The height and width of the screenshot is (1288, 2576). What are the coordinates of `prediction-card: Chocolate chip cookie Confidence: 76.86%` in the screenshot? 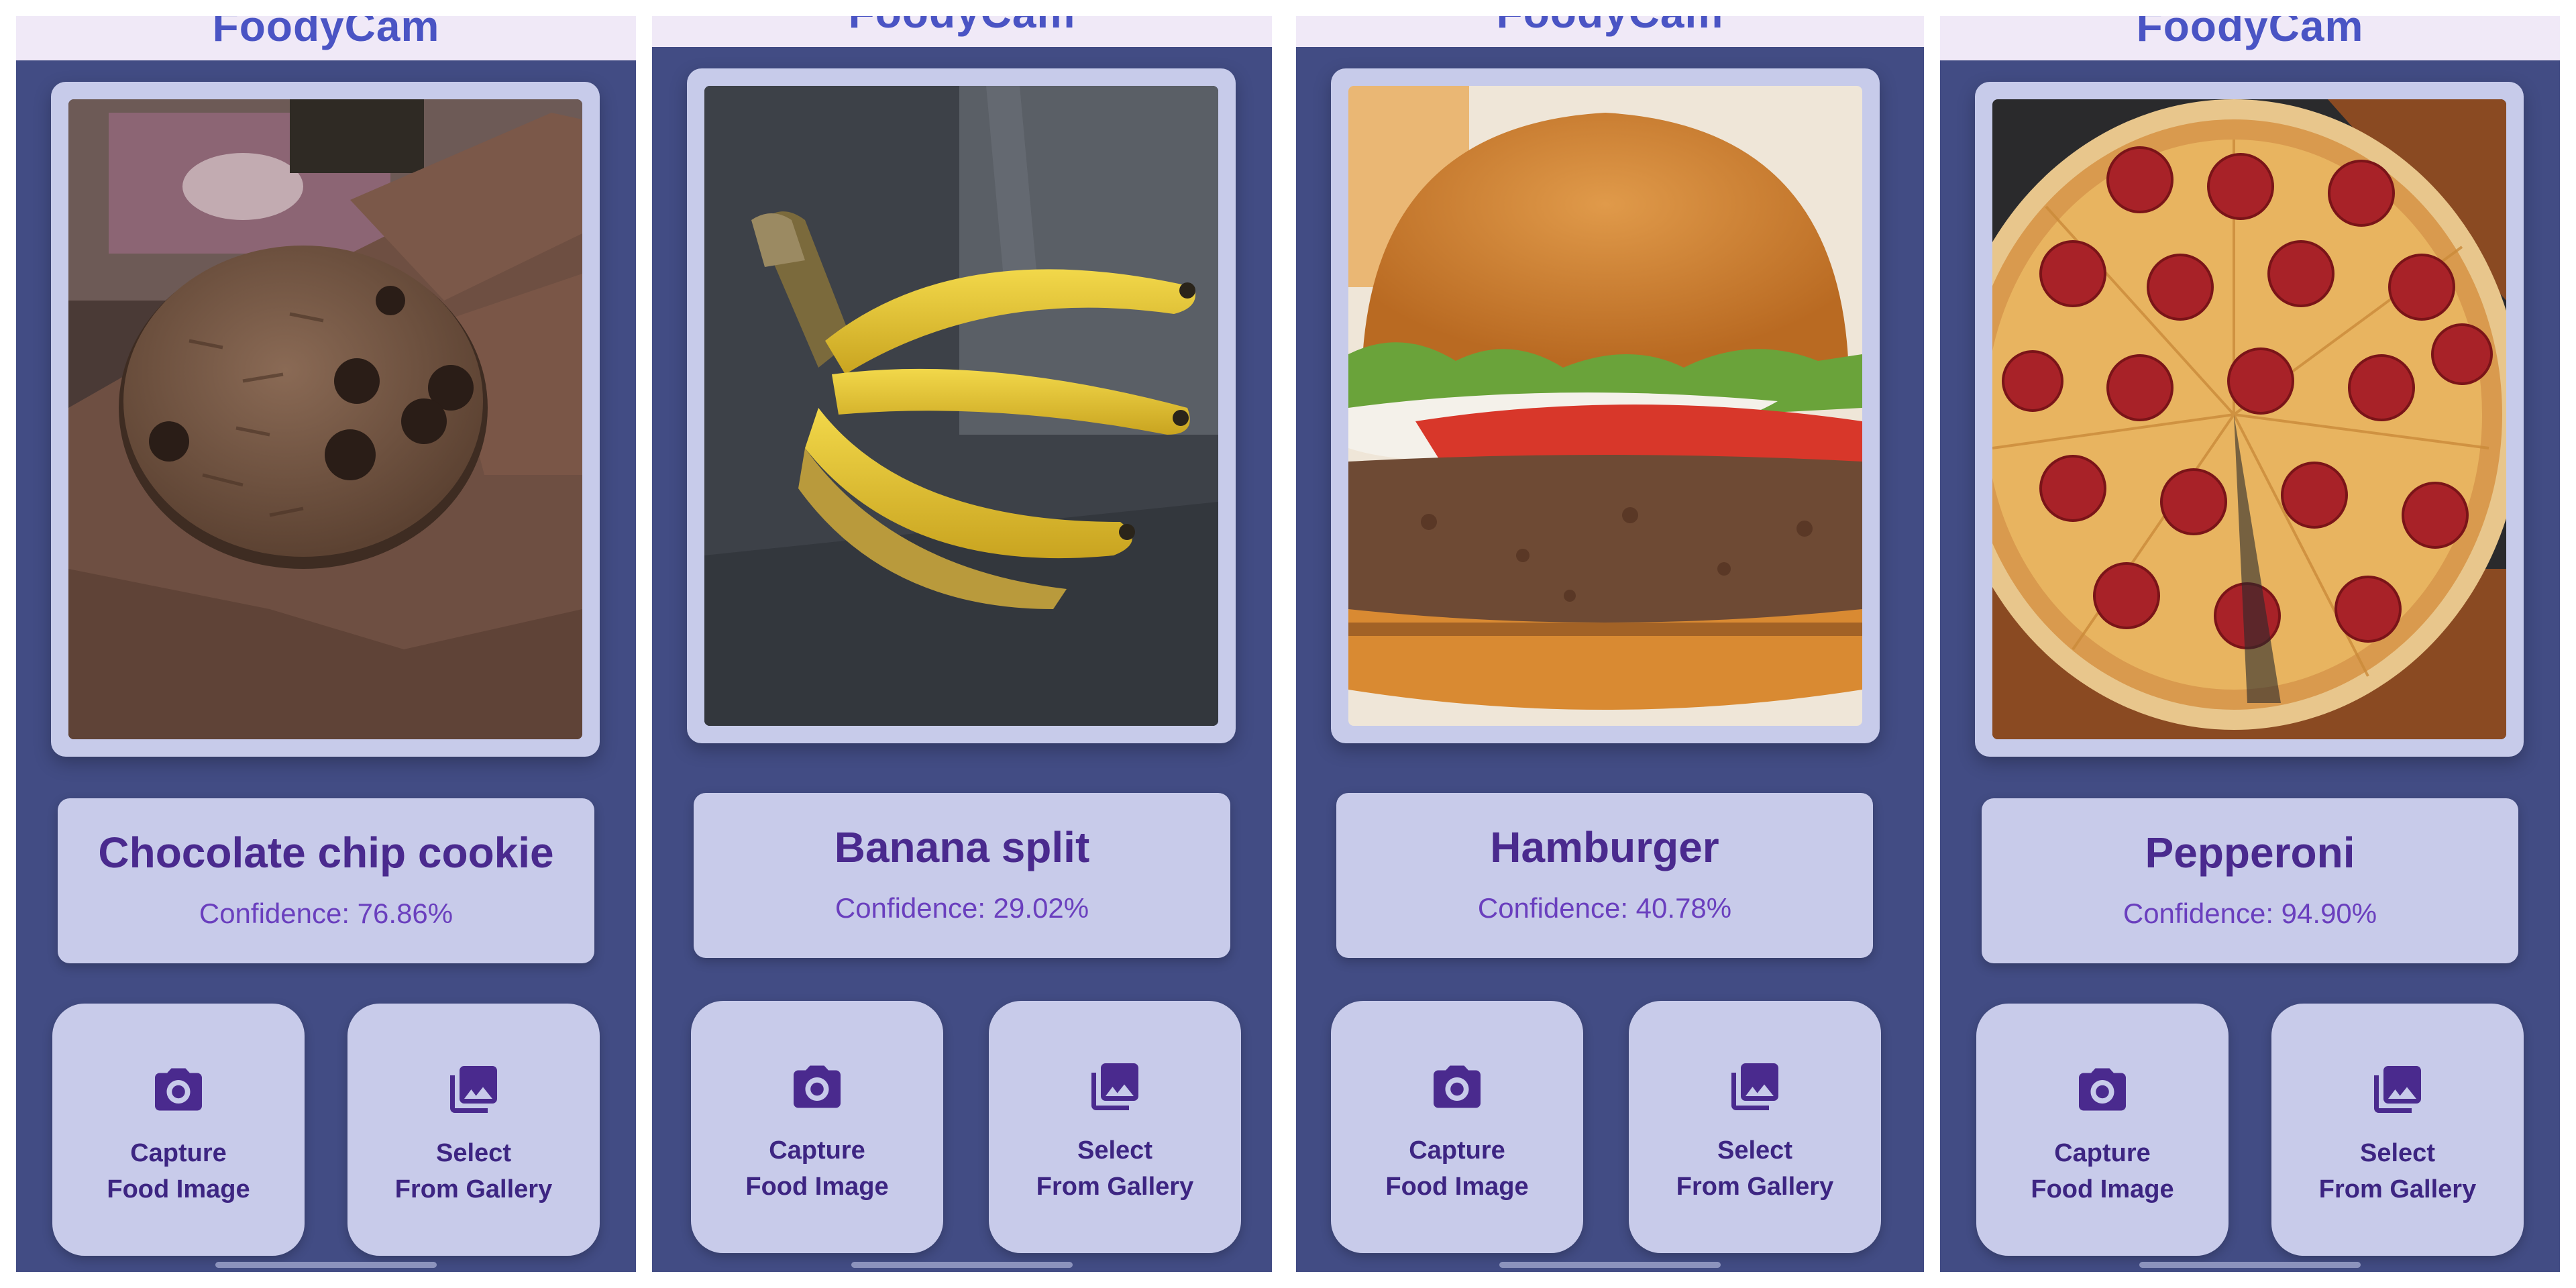 It's located at (326, 880).